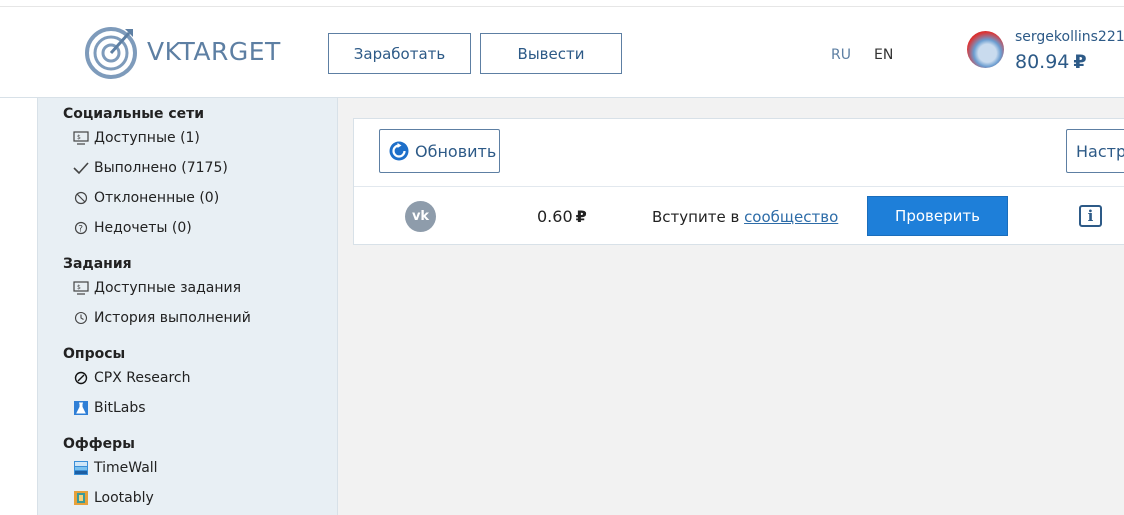 The image size is (1124, 515). I want to click on sidebar-item-cpx: CPX Research, so click(131, 378).